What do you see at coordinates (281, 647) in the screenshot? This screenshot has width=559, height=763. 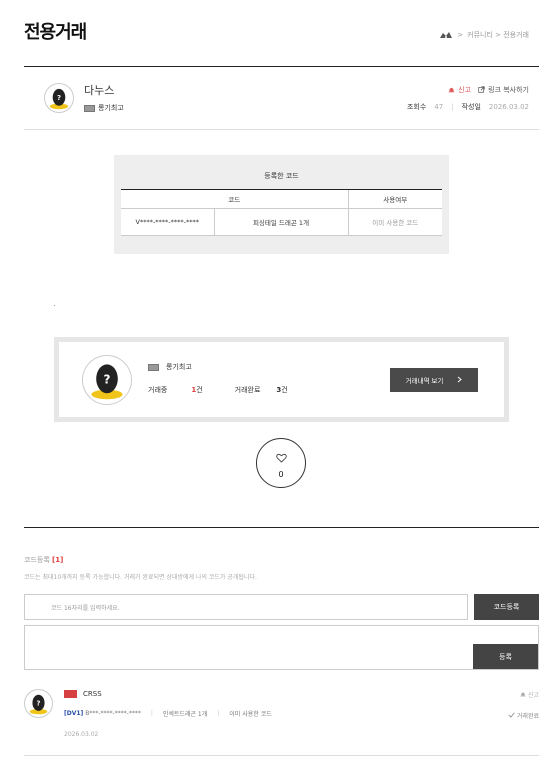 I see `comment-textarea` at bounding box center [281, 647].